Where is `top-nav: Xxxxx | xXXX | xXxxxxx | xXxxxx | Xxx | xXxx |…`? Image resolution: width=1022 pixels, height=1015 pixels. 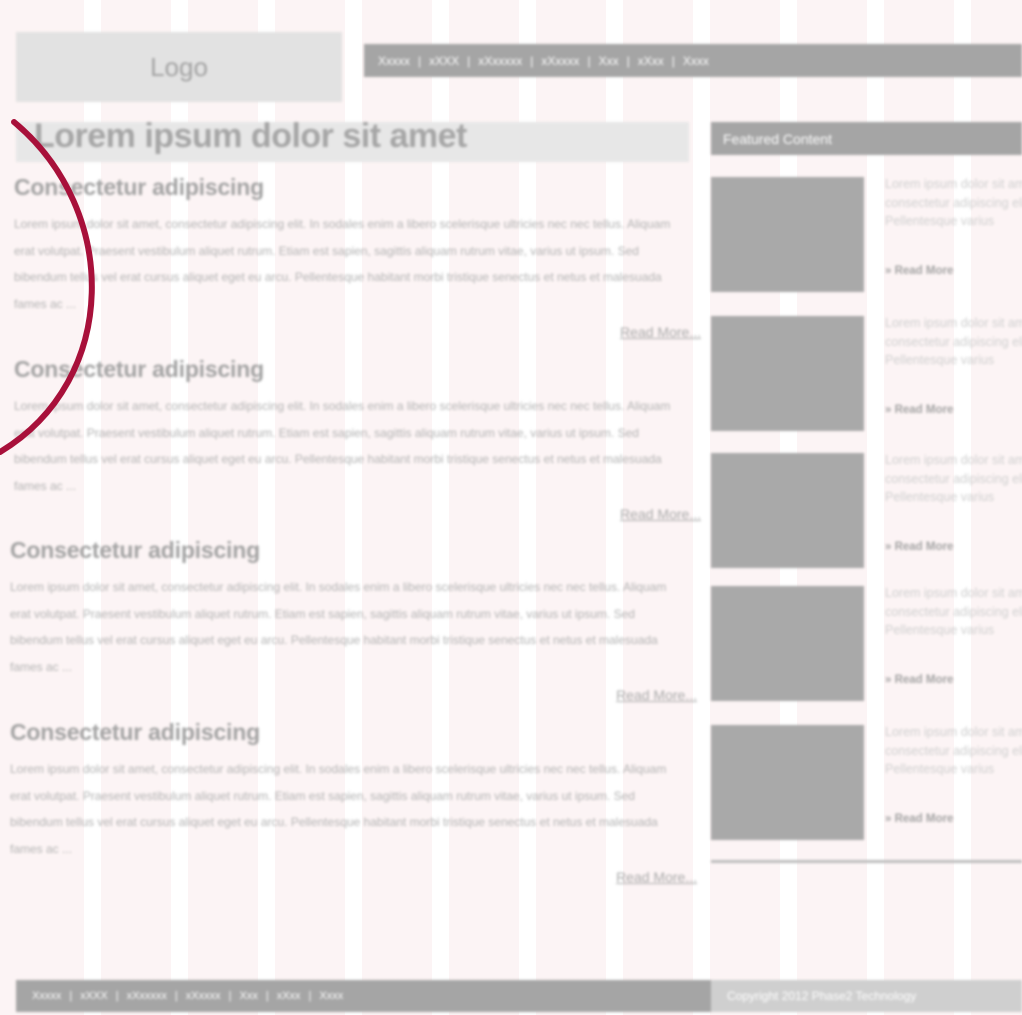 top-nav: Xxxxx | xXXX | xXxxxxx | xXxxxx | Xxx | xXxx |… is located at coordinates (693, 60).